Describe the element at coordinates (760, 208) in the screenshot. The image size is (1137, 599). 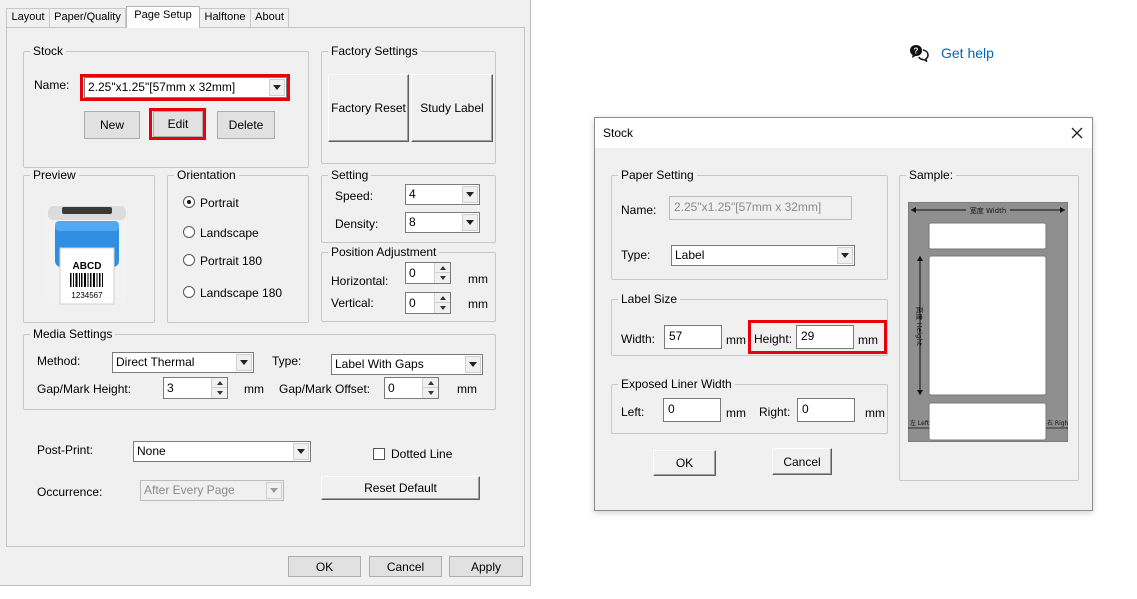
I see `paper-name-field: 2.25"x1.25"[57mm x 32mm]` at that location.